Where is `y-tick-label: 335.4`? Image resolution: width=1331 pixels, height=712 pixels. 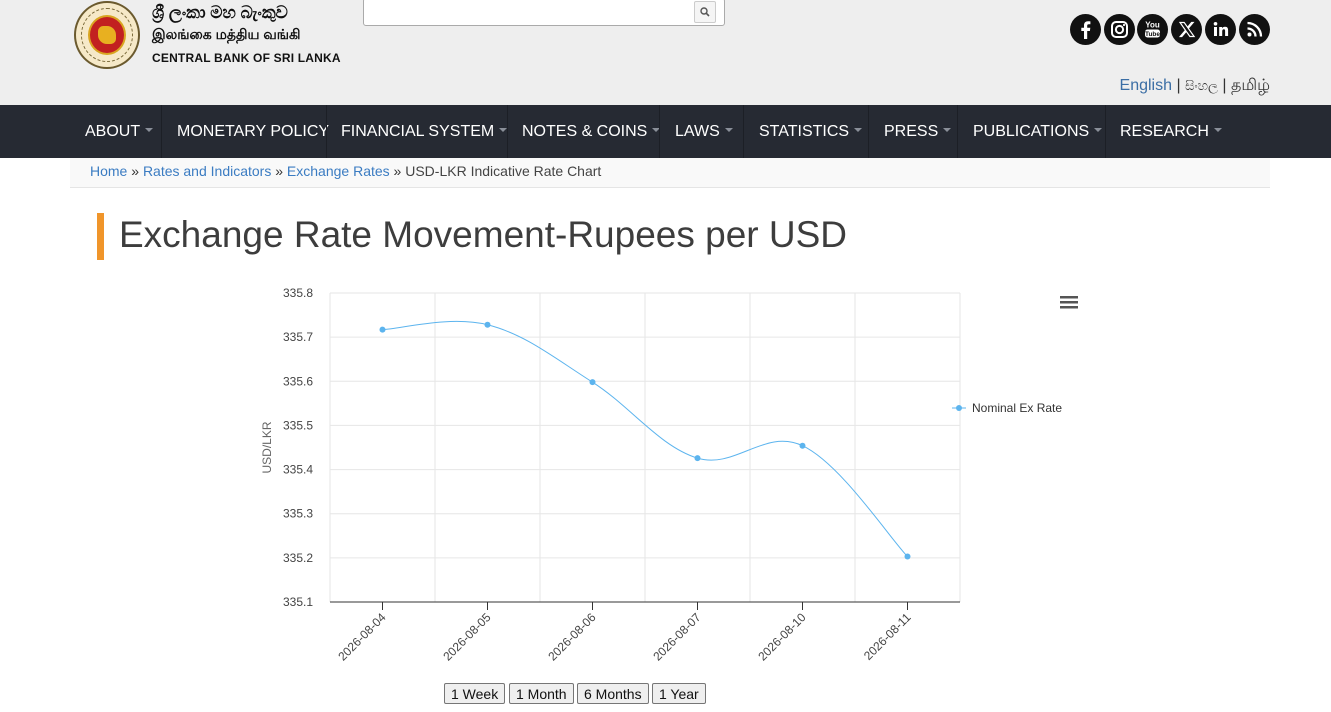 y-tick-label: 335.4 is located at coordinates (298, 470).